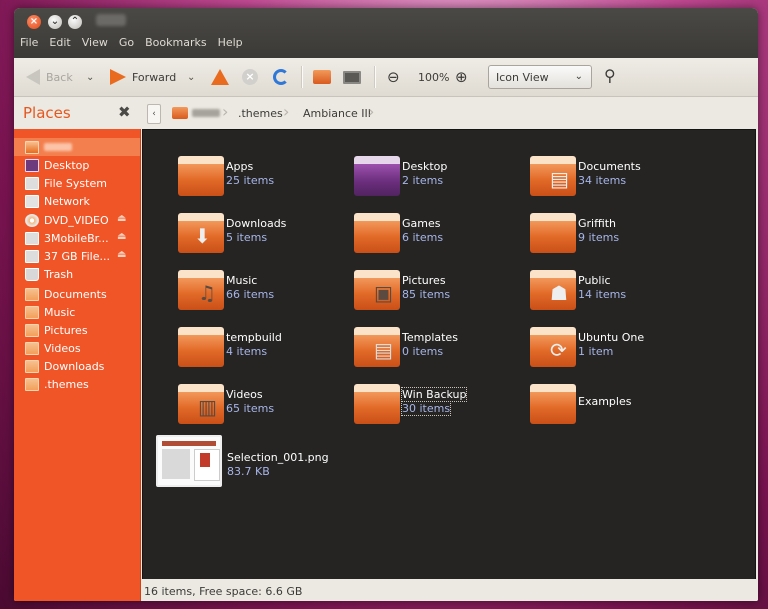 Image resolution: width=768 pixels, height=609 pixels. I want to click on sidebar-item-pictures: Pictures, so click(77, 330).